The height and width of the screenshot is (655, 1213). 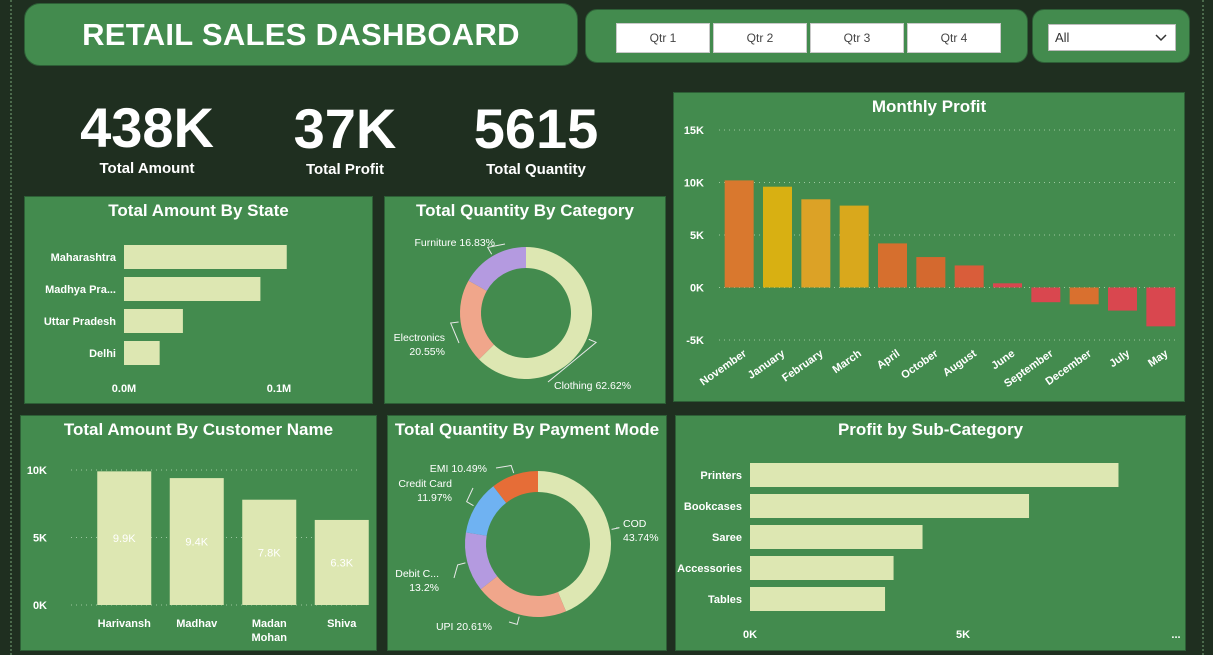 I want to click on qtr4-button: Qtr 4, so click(x=954, y=38).